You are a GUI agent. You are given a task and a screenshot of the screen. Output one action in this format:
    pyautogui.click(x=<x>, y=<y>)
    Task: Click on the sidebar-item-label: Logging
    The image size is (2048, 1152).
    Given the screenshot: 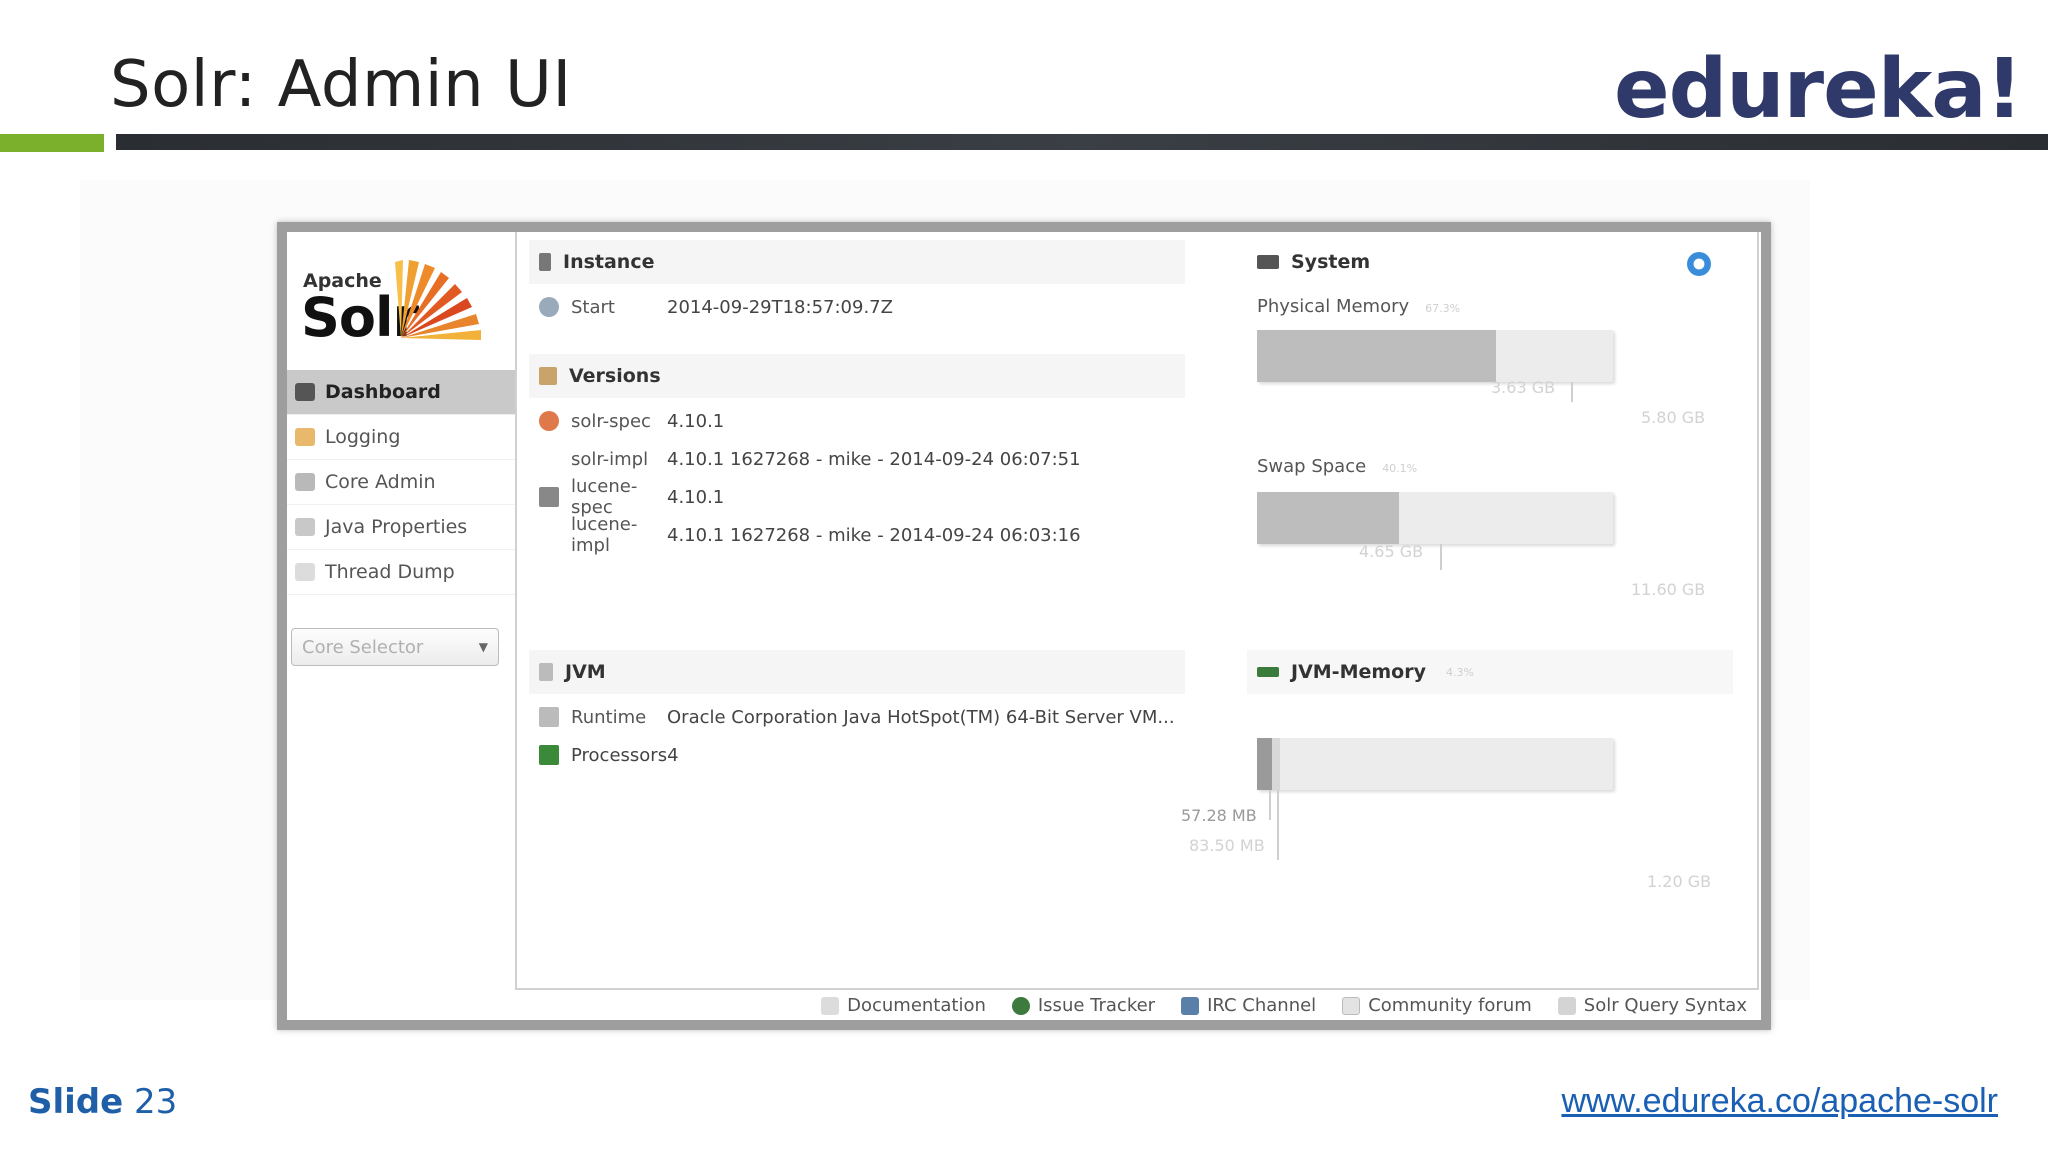 What is the action you would take?
    pyautogui.click(x=363, y=437)
    